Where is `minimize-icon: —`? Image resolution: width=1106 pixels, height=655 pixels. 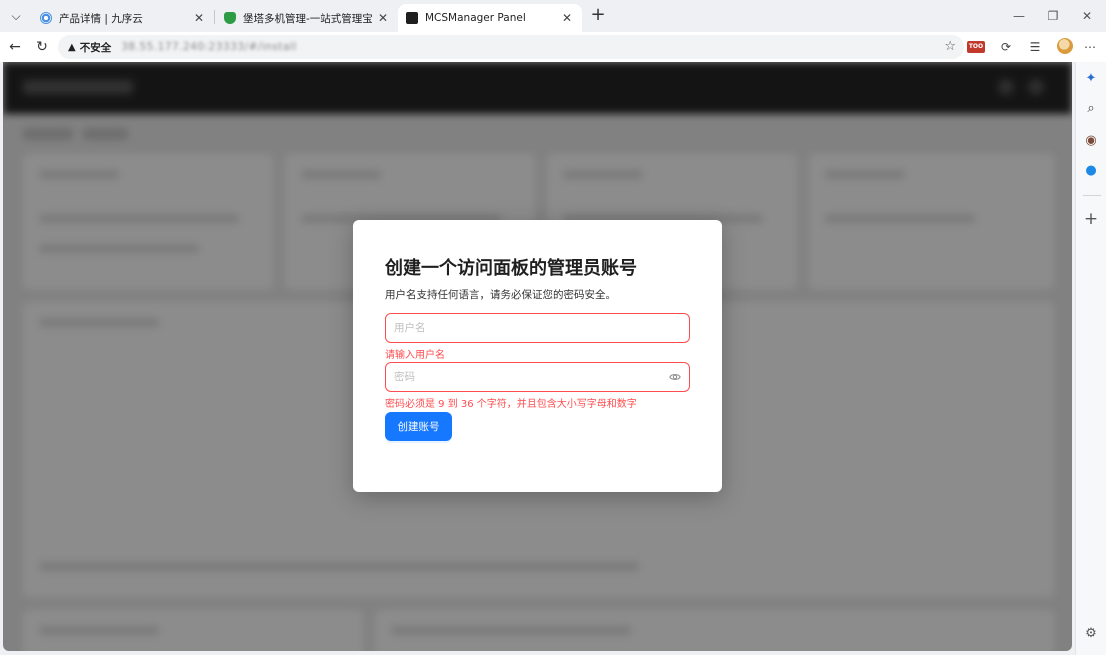 minimize-icon: — is located at coordinates (1019, 16).